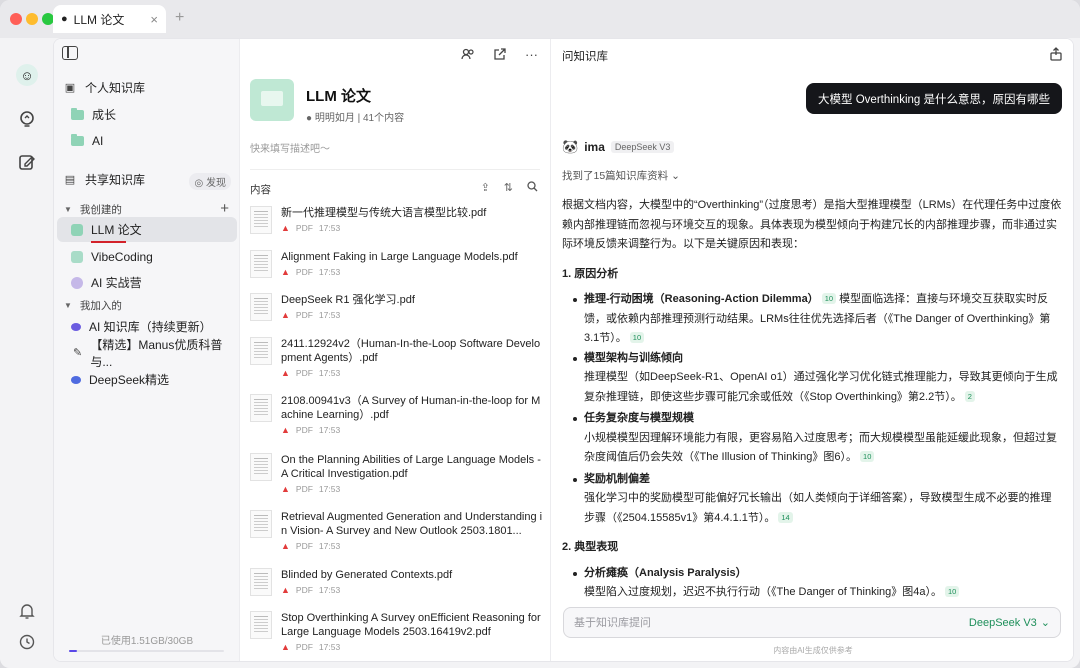 This screenshot has width=1080, height=668. What do you see at coordinates (633, 357) in the screenshot?
I see `bullet-title: 模型架构与训练倾向` at bounding box center [633, 357].